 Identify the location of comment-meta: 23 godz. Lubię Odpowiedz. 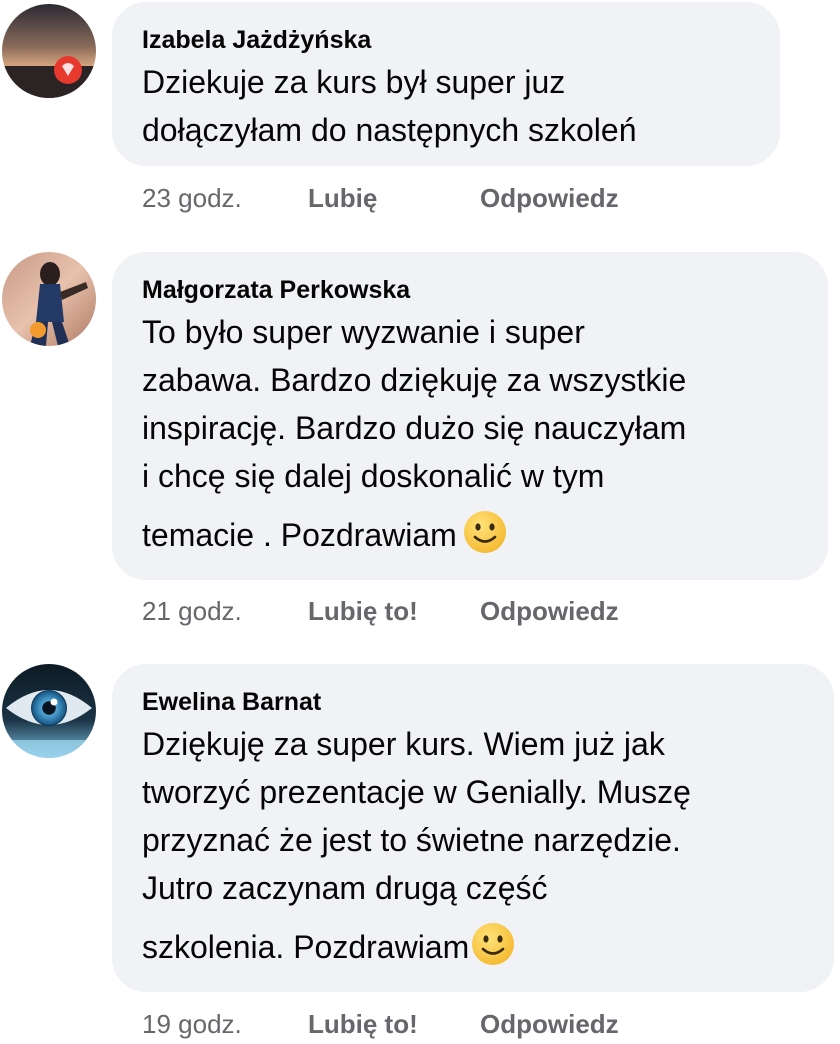
(380, 198).